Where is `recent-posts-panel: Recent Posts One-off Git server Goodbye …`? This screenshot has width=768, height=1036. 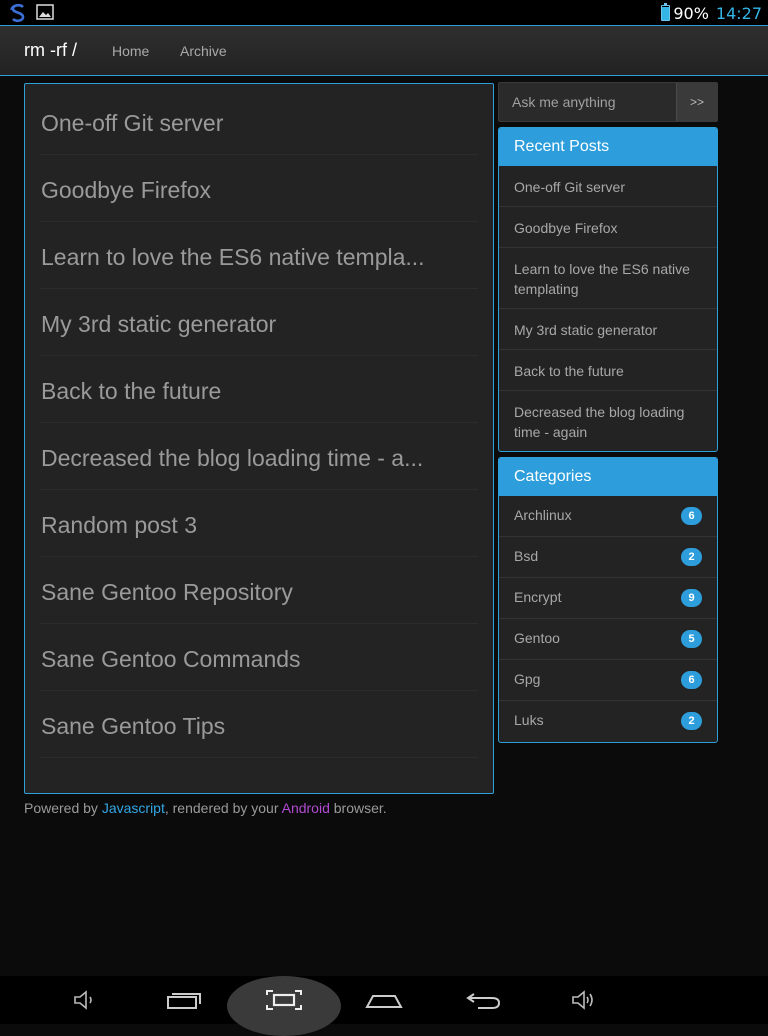
recent-posts-panel: Recent Posts One-off Git server Goodbye … is located at coordinates (608, 289).